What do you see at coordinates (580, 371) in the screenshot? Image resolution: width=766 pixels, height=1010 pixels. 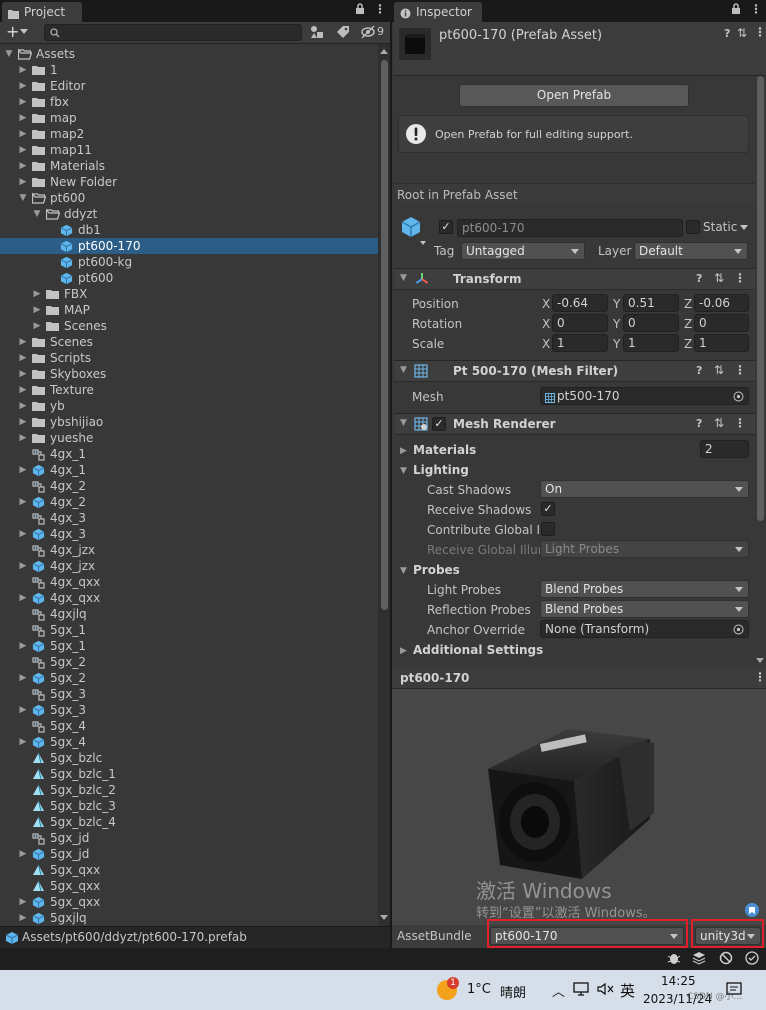 I see `mesh-filter-header: ▼ Pt 500-170 (Mesh Filter) ? ⇅ ⋮` at bounding box center [580, 371].